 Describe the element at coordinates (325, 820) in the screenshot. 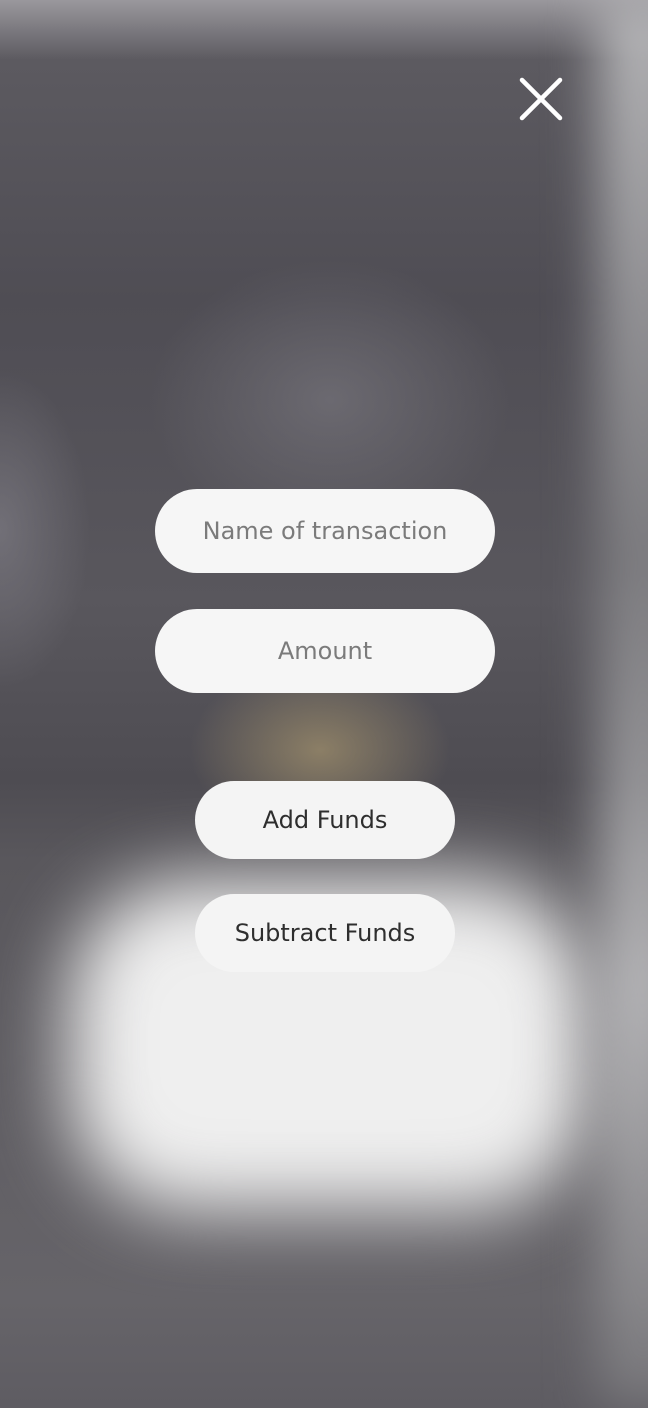

I see `add-funds-button: Add Funds` at that location.